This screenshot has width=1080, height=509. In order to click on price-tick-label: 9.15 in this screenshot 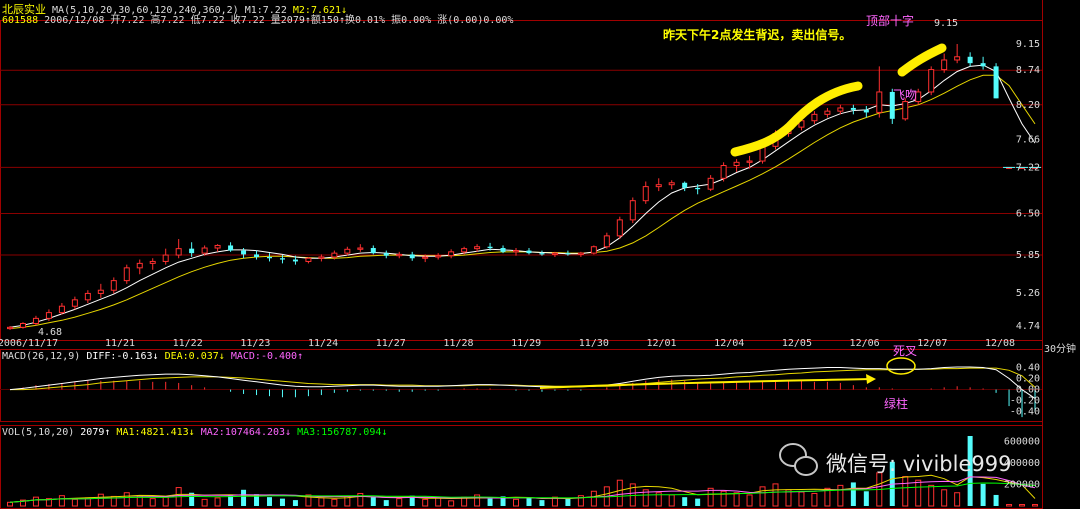, I will do `click(1028, 44)`.